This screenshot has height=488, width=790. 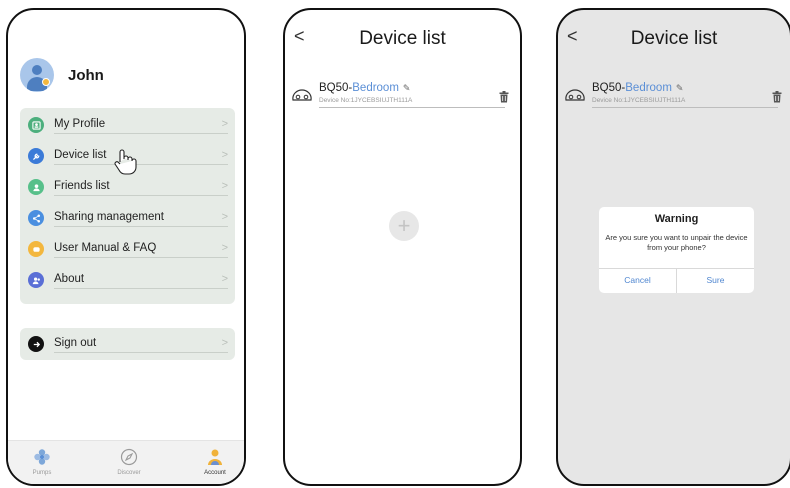 I want to click on tab-label: Pumps, so click(x=42, y=473).